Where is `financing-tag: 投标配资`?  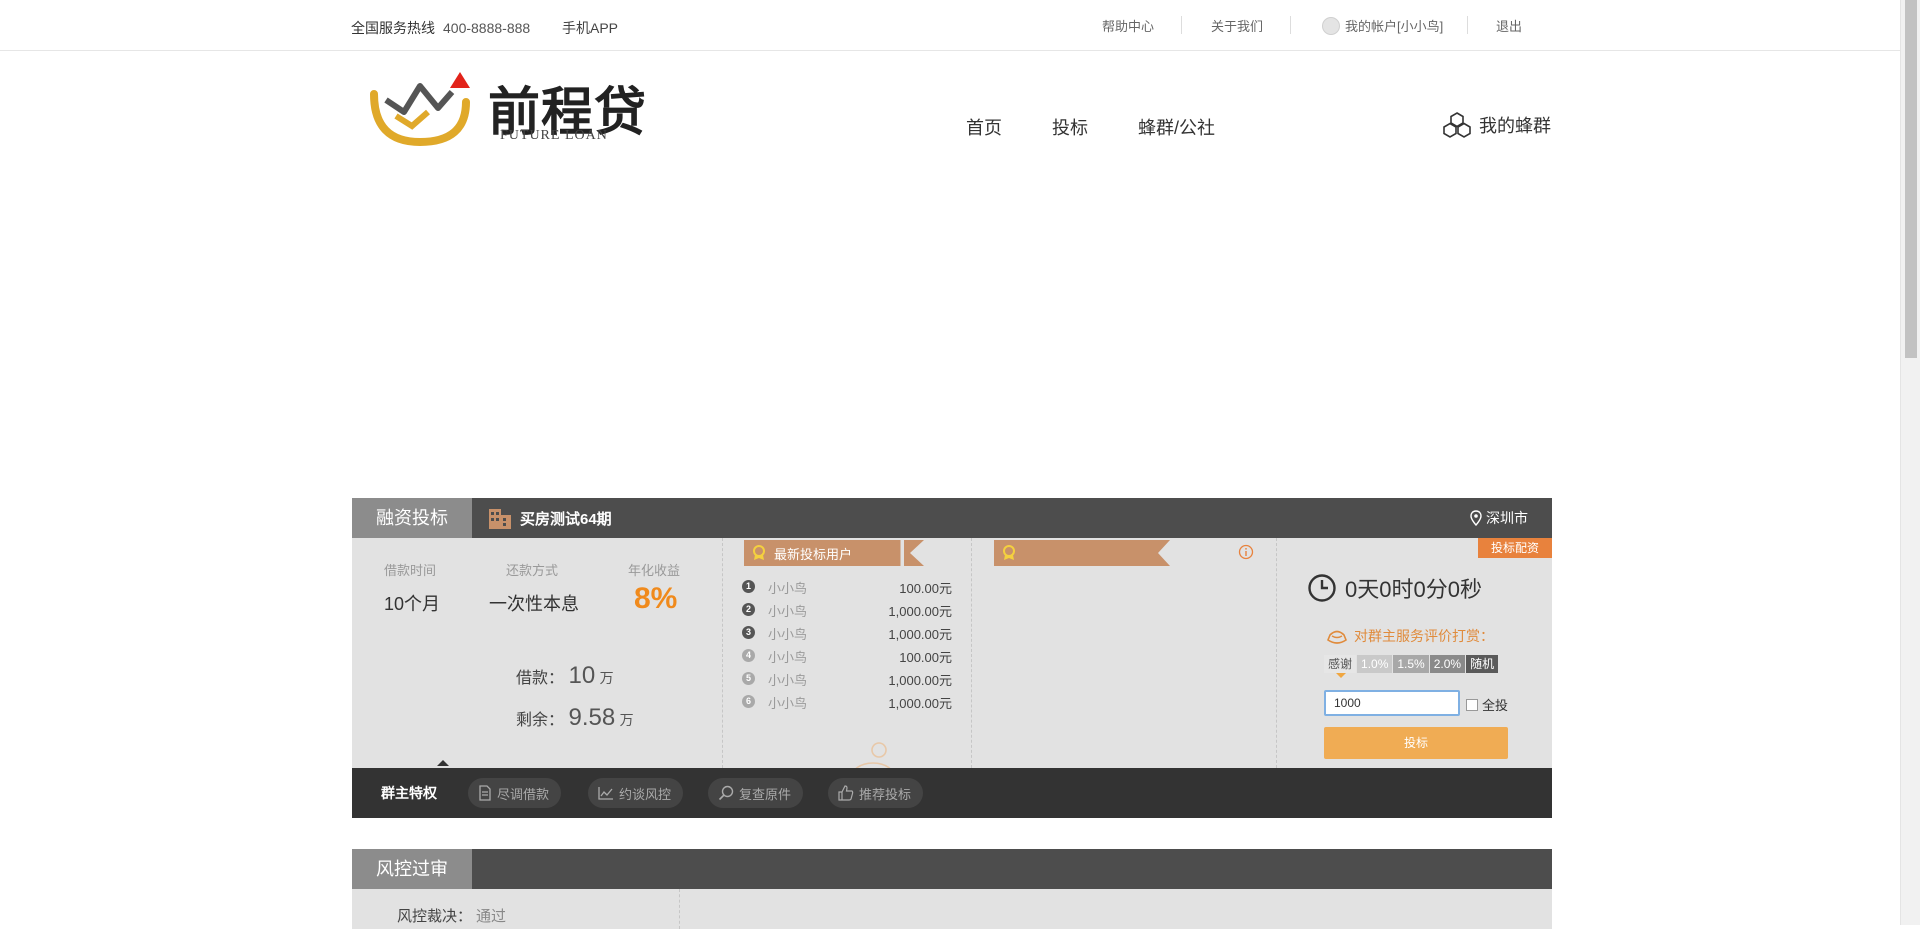
financing-tag: 投标配资 is located at coordinates (1515, 548).